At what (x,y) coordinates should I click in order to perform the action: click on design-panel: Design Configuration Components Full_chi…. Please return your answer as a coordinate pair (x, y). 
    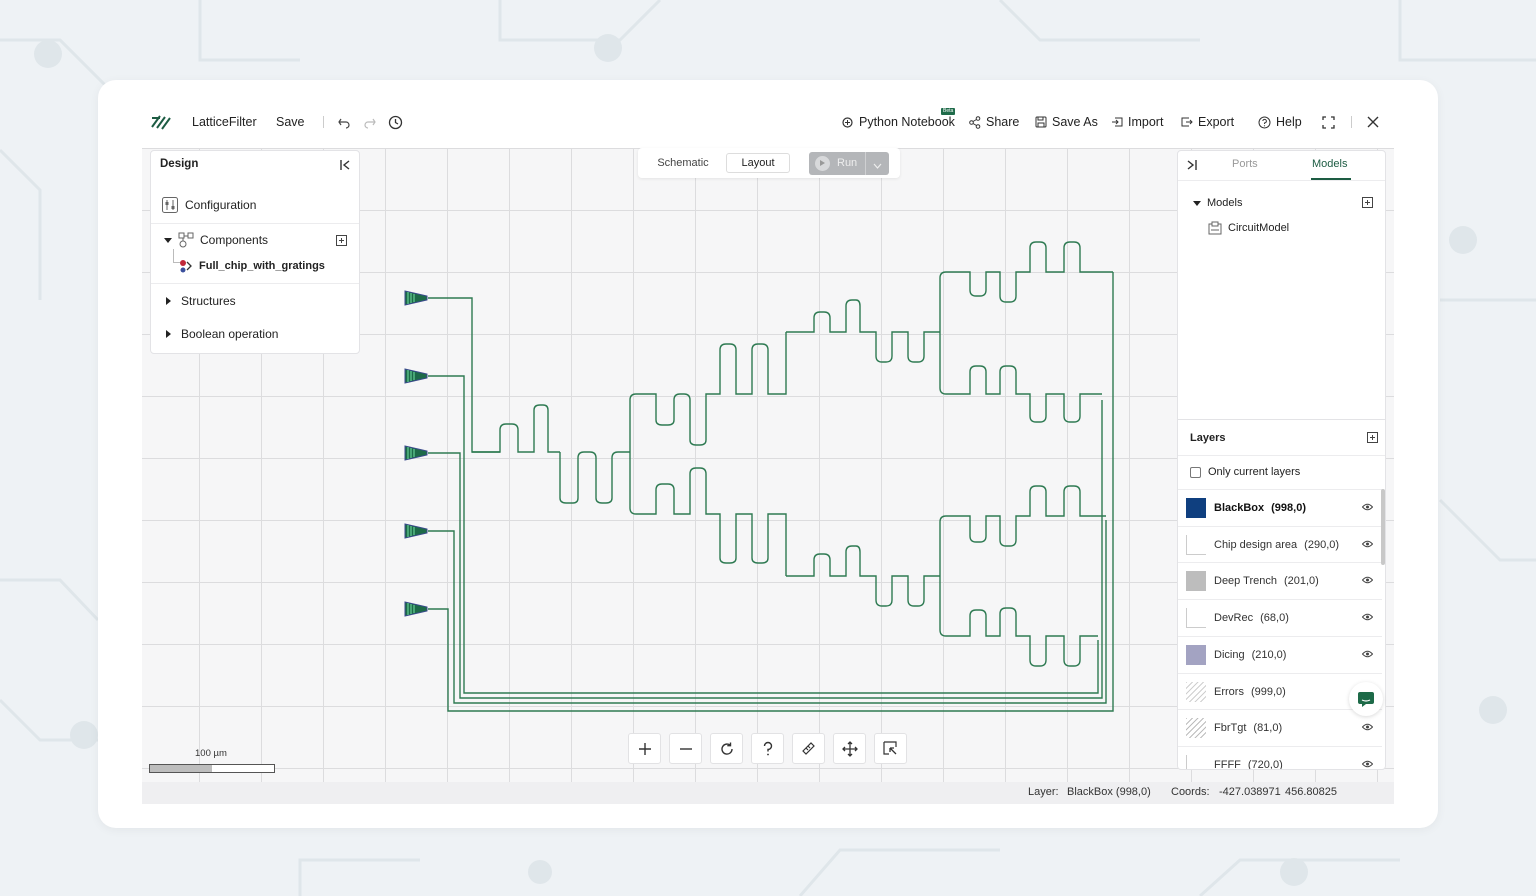
    Looking at the image, I should click on (255, 252).